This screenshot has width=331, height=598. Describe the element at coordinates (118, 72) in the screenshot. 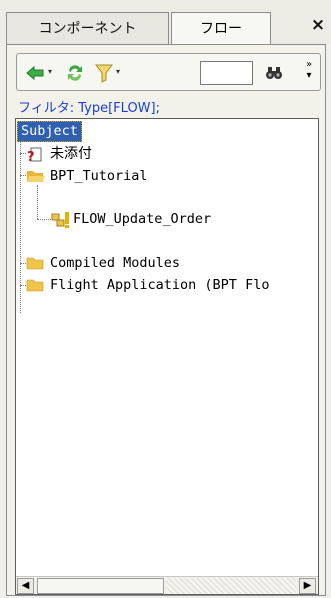

I see `filter-dropdown-icon: ▾` at that location.